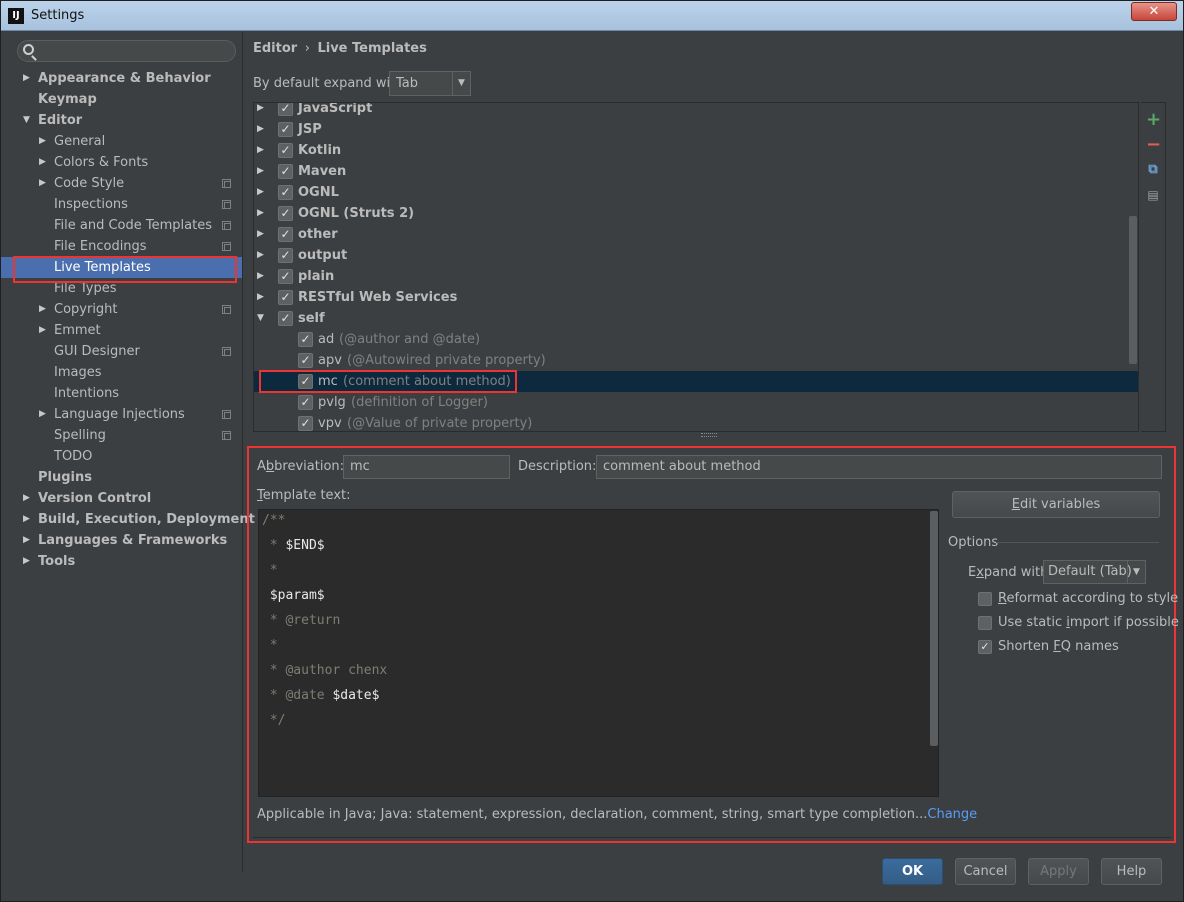  What do you see at coordinates (696, 111) in the screenshot?
I see `template-group-row: ▶ ✓ JavaScript` at bounding box center [696, 111].